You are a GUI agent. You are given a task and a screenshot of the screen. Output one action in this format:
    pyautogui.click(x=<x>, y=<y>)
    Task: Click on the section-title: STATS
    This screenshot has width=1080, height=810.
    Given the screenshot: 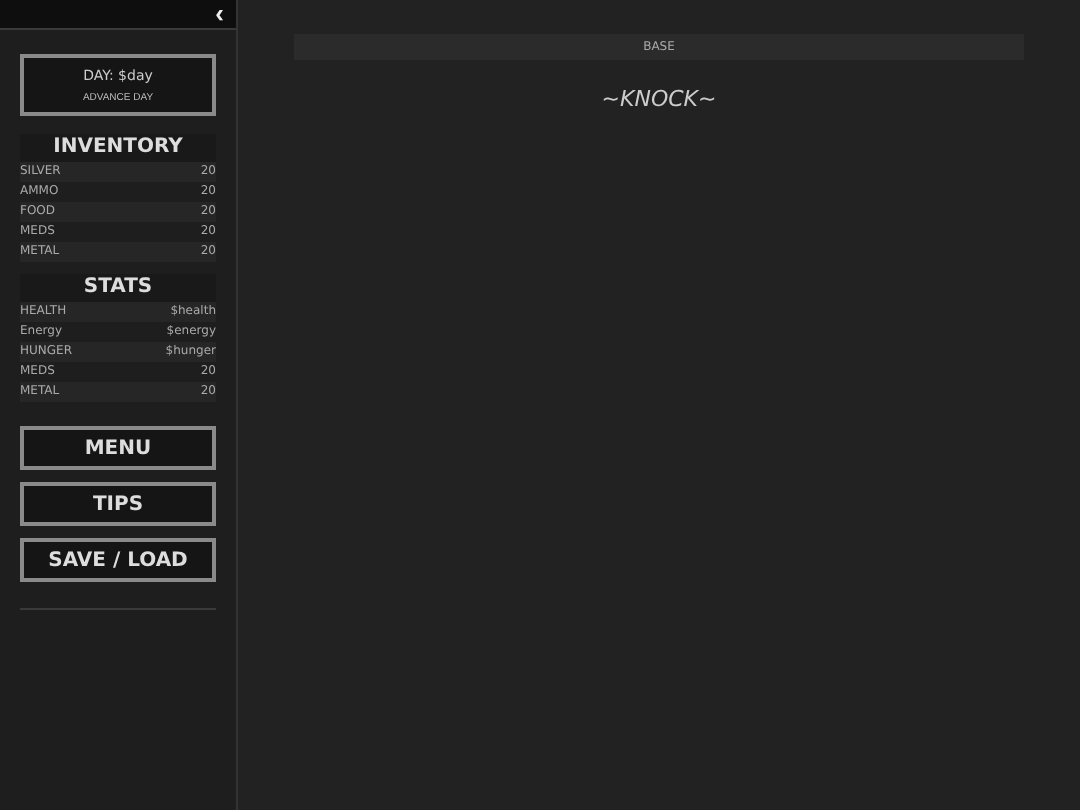 What is the action you would take?
    pyautogui.click(x=118, y=288)
    